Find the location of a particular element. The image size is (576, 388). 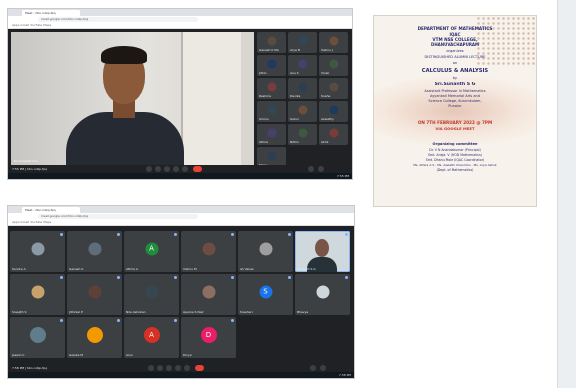

participant-tile: Gopika M is located at coordinates (94, 337).